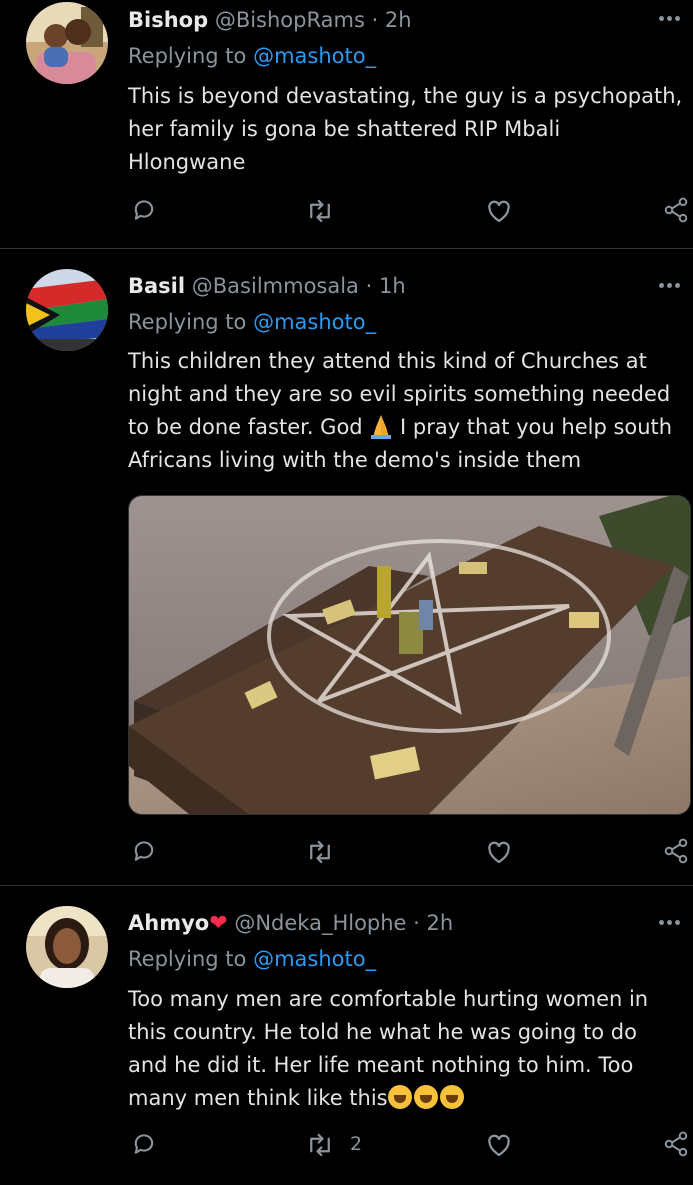 Image resolution: width=693 pixels, height=1185 pixels. I want to click on display-name: Ahmyo, so click(168, 923).